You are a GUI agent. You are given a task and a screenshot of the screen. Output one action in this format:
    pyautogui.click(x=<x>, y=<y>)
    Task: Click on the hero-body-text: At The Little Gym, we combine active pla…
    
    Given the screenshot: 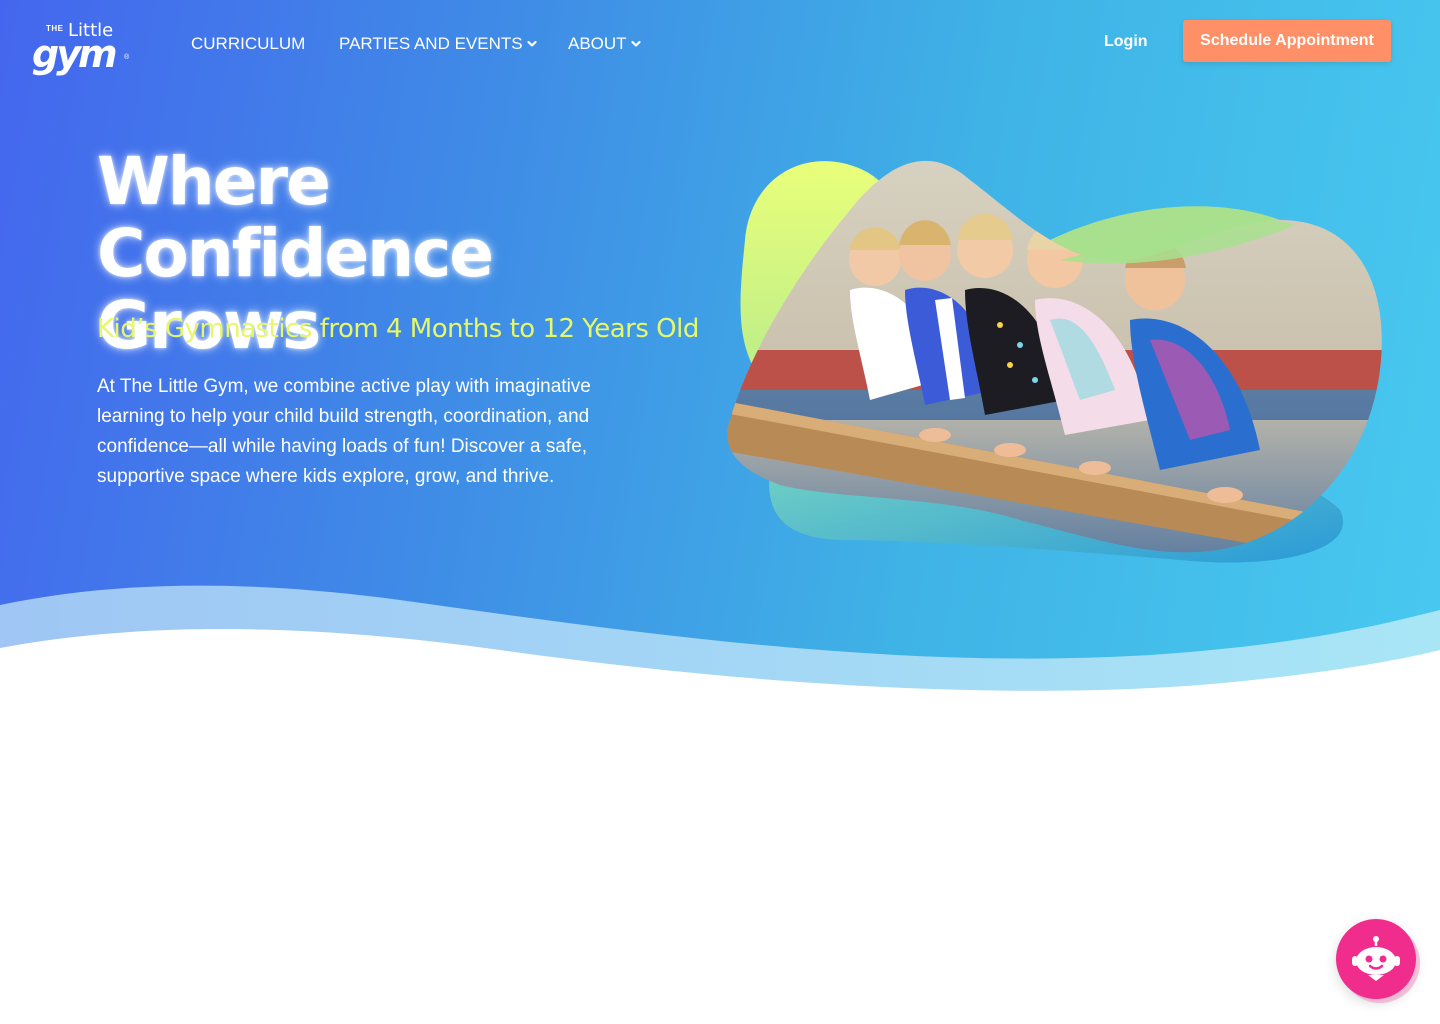 What is the action you would take?
    pyautogui.click(x=344, y=431)
    